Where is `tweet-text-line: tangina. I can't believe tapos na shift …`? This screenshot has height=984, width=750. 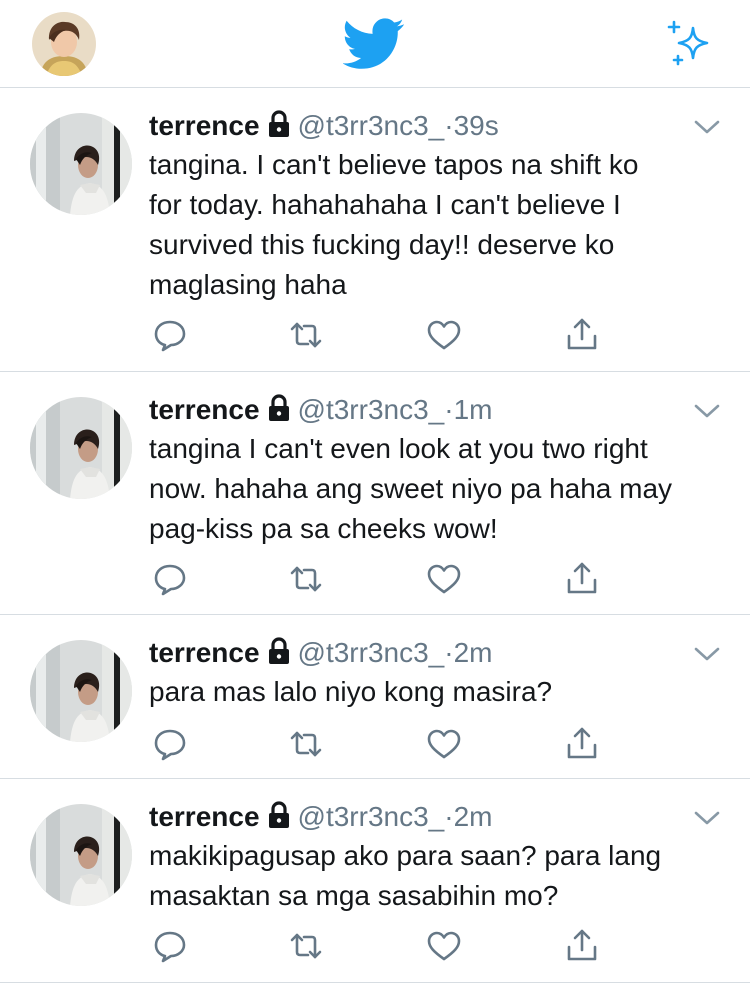 tweet-text-line: tangina. I can't believe tapos na shift … is located at coordinates (394, 164).